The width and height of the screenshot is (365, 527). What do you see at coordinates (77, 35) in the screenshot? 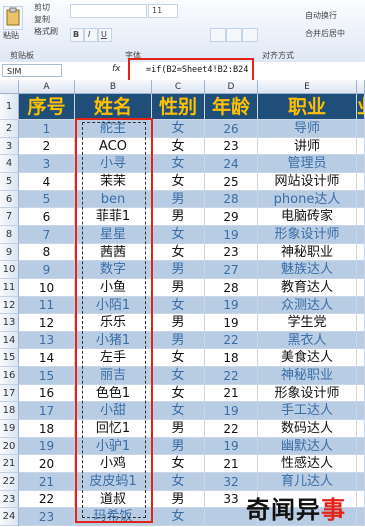
I see `bold-button: B` at bounding box center [77, 35].